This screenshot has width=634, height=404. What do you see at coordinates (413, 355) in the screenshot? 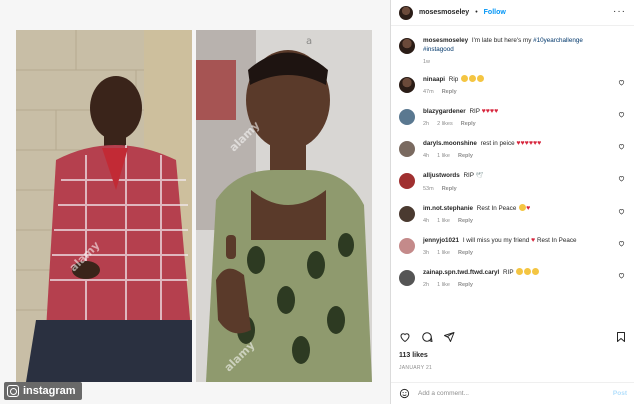
I see `likes-count: 113 likes` at bounding box center [413, 355].